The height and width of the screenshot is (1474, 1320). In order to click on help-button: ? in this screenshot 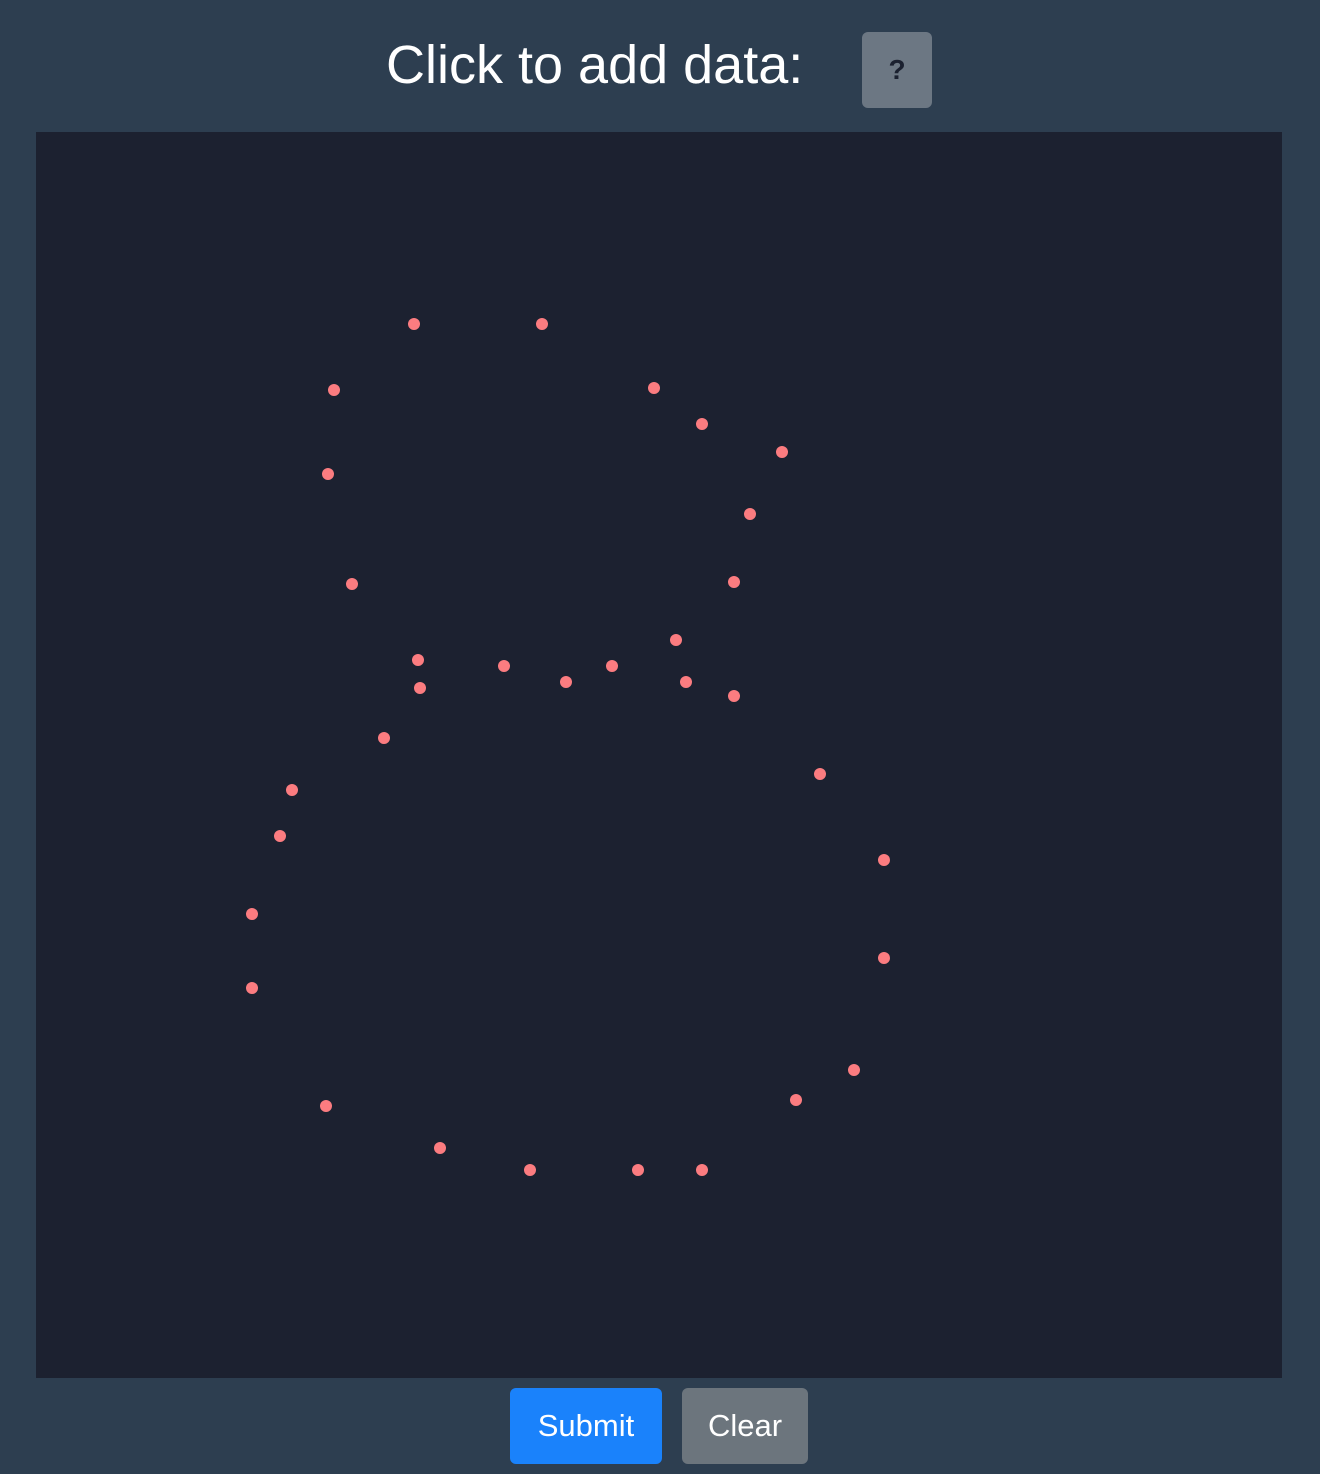, I will do `click(897, 70)`.